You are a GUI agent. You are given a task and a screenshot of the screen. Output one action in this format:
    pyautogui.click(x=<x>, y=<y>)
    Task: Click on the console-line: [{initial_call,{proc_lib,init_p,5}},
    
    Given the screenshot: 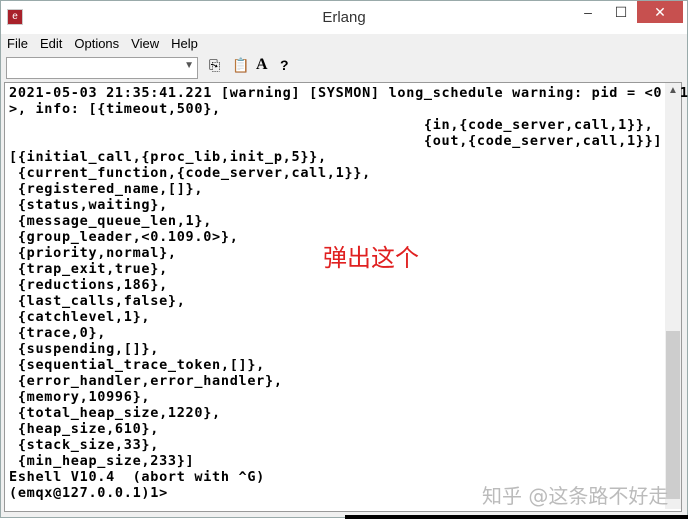 What is the action you would take?
    pyautogui.click(x=168, y=157)
    